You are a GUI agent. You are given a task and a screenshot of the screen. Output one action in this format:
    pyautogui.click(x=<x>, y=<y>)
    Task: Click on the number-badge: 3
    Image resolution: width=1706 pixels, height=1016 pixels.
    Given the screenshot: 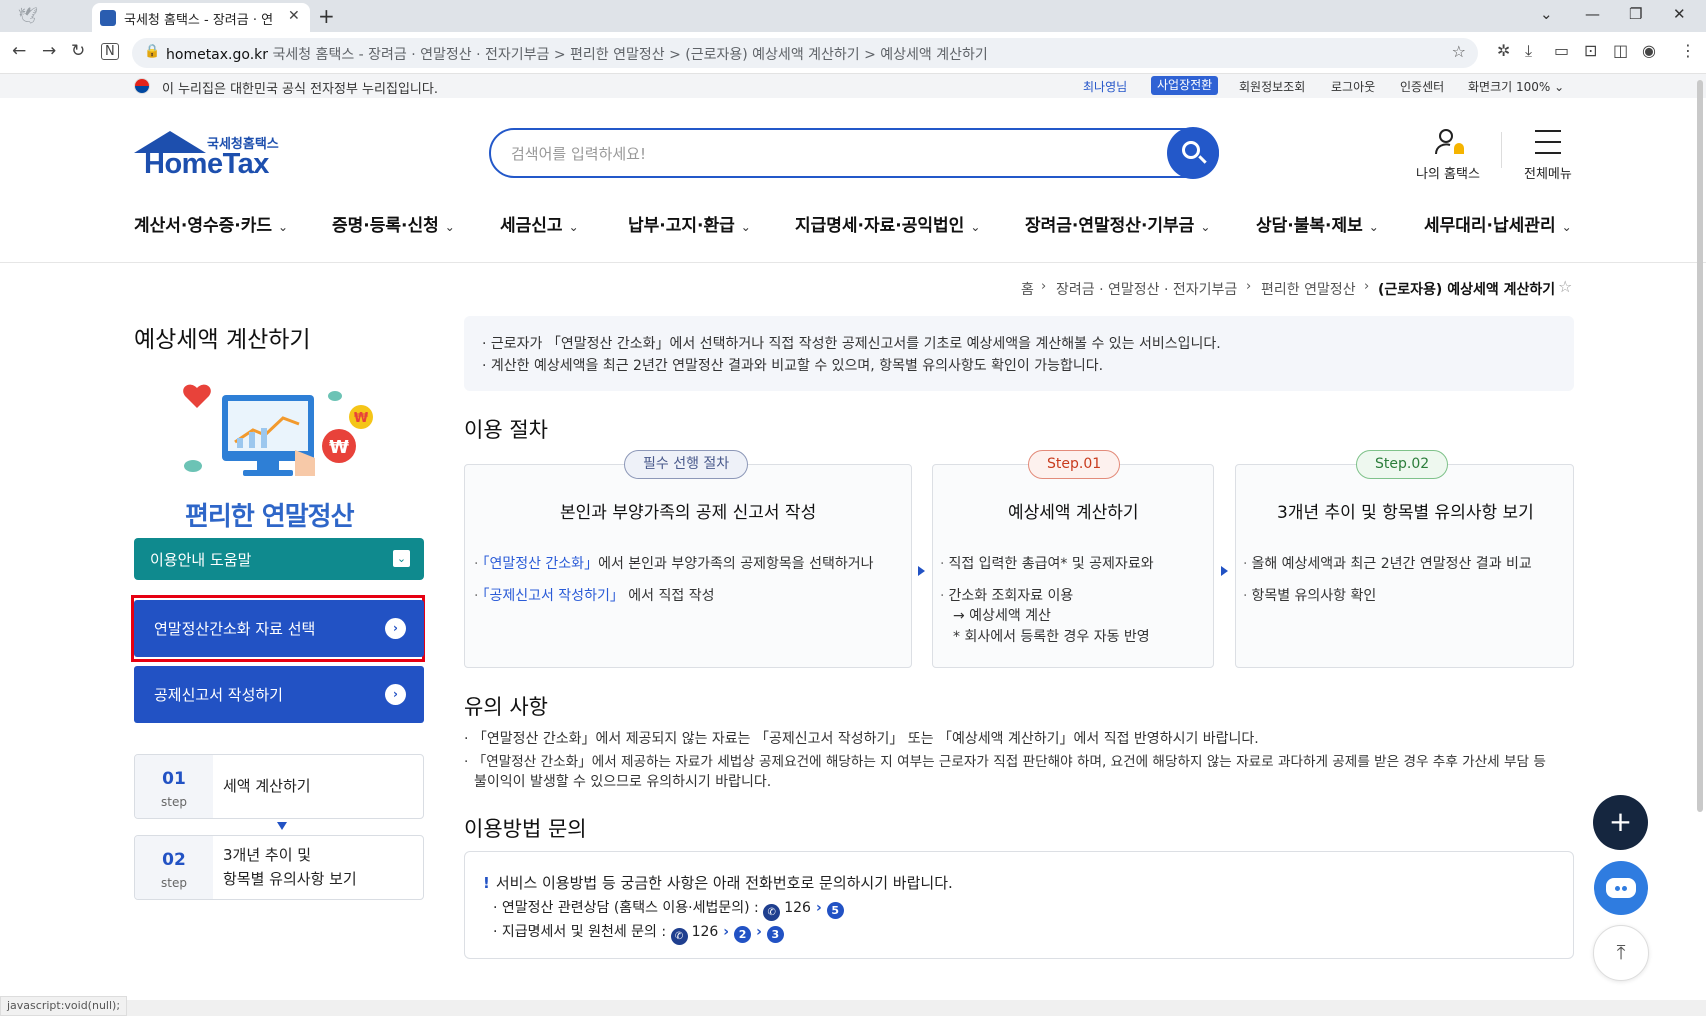 What is the action you would take?
    pyautogui.click(x=775, y=934)
    